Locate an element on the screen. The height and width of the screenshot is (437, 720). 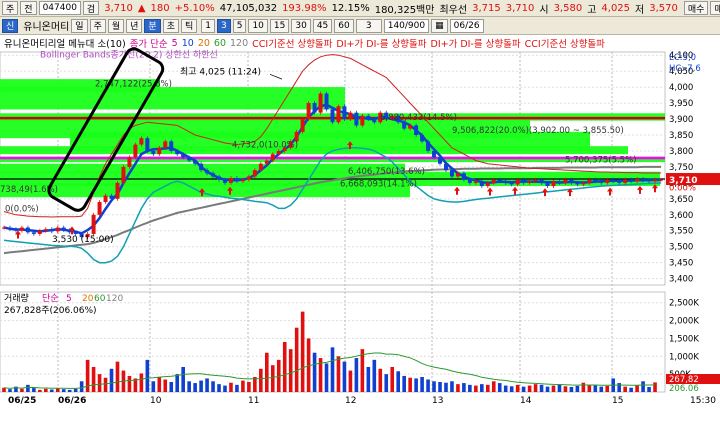
zone-label: 4,732,0(10.0%) is located at coordinates (265, 146).